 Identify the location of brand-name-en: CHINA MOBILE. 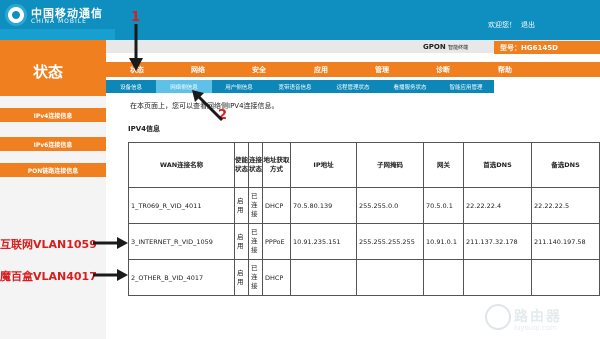
(59, 21).